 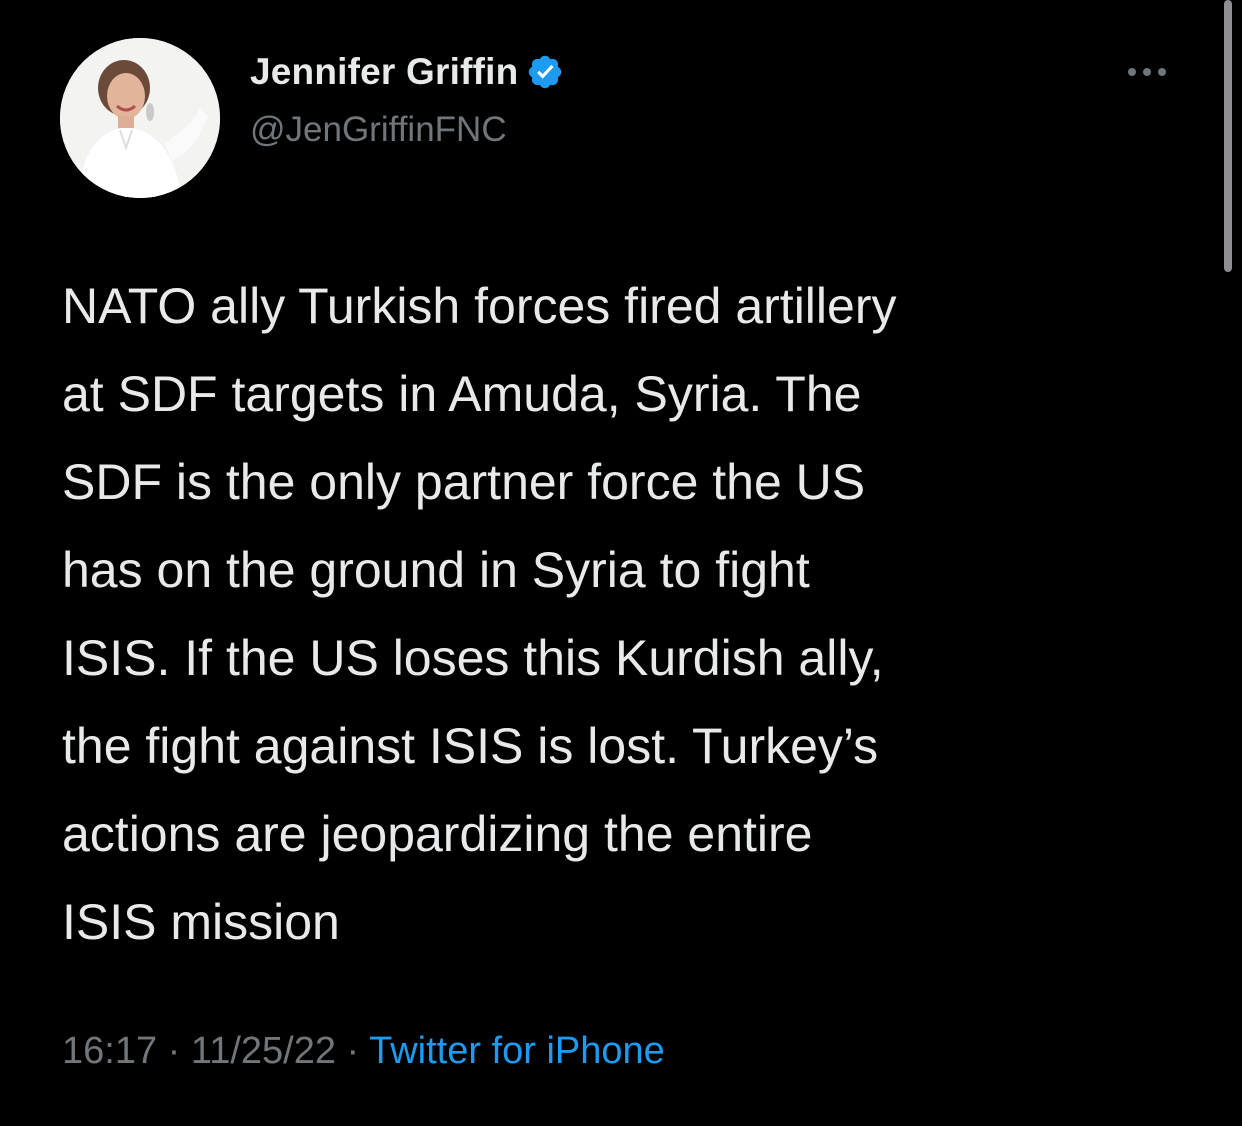 I want to click on tweet-text-line: NATO ally Turkish forces fired artillery, so click(x=479, y=306).